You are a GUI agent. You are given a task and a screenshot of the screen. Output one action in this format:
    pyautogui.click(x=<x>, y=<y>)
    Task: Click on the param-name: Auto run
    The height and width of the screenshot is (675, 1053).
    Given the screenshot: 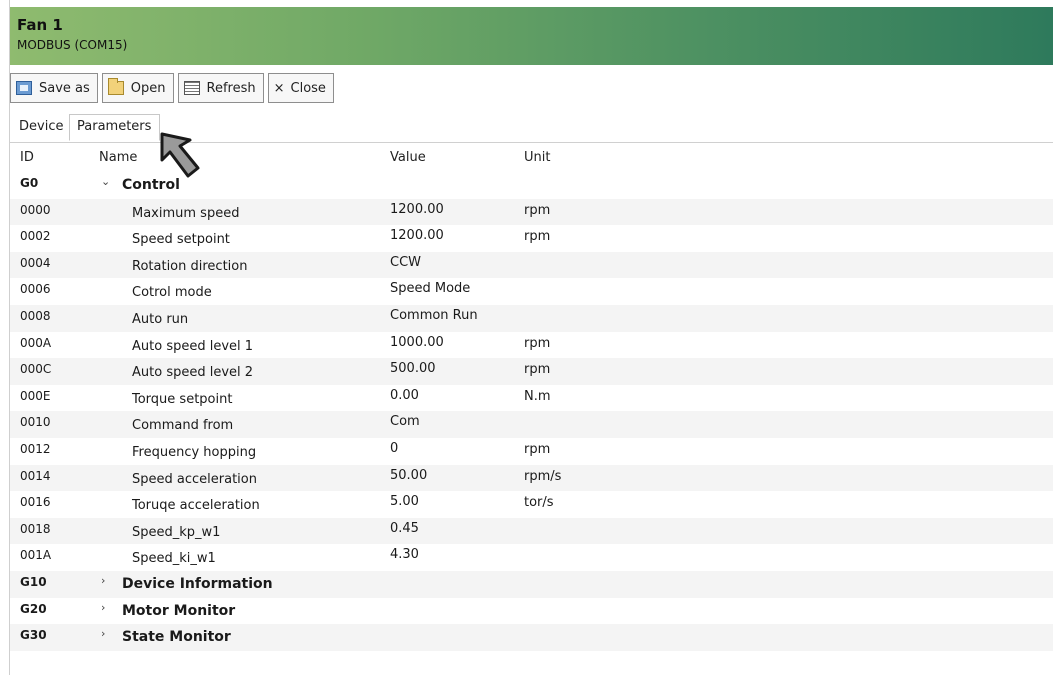 What is the action you would take?
    pyautogui.click(x=160, y=319)
    